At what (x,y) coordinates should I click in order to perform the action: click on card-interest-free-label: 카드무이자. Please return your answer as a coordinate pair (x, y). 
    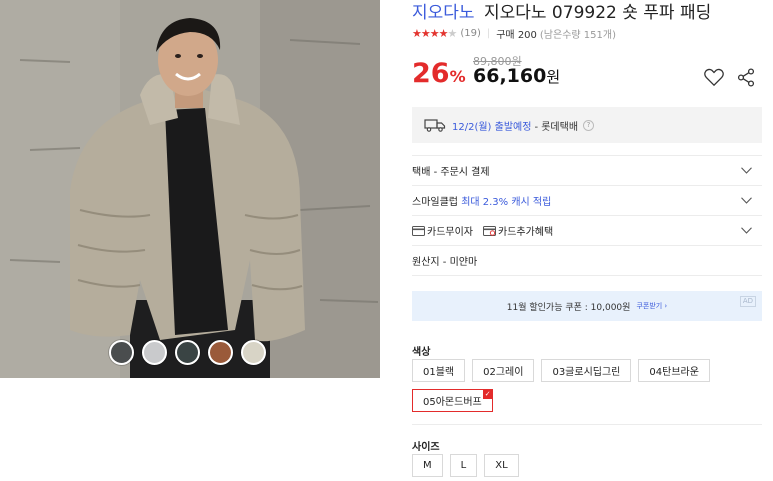
    Looking at the image, I should click on (450, 230).